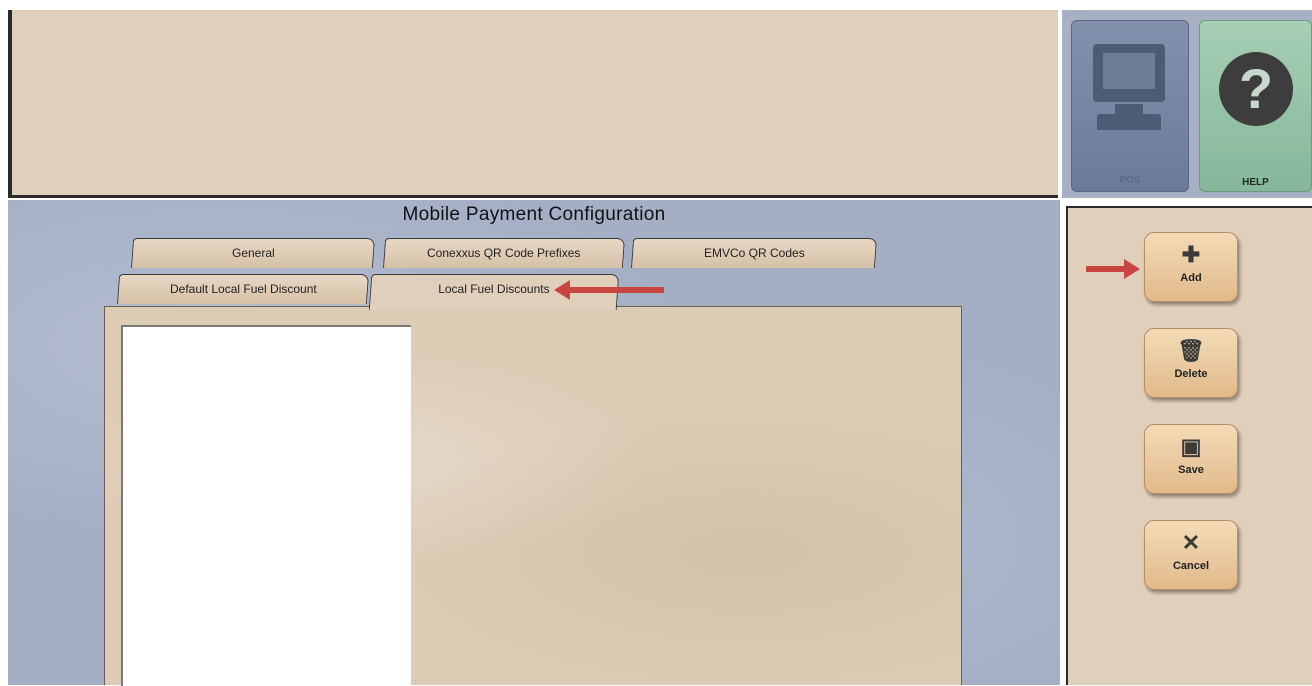  What do you see at coordinates (1130, 180) in the screenshot?
I see `pos-label: POS` at bounding box center [1130, 180].